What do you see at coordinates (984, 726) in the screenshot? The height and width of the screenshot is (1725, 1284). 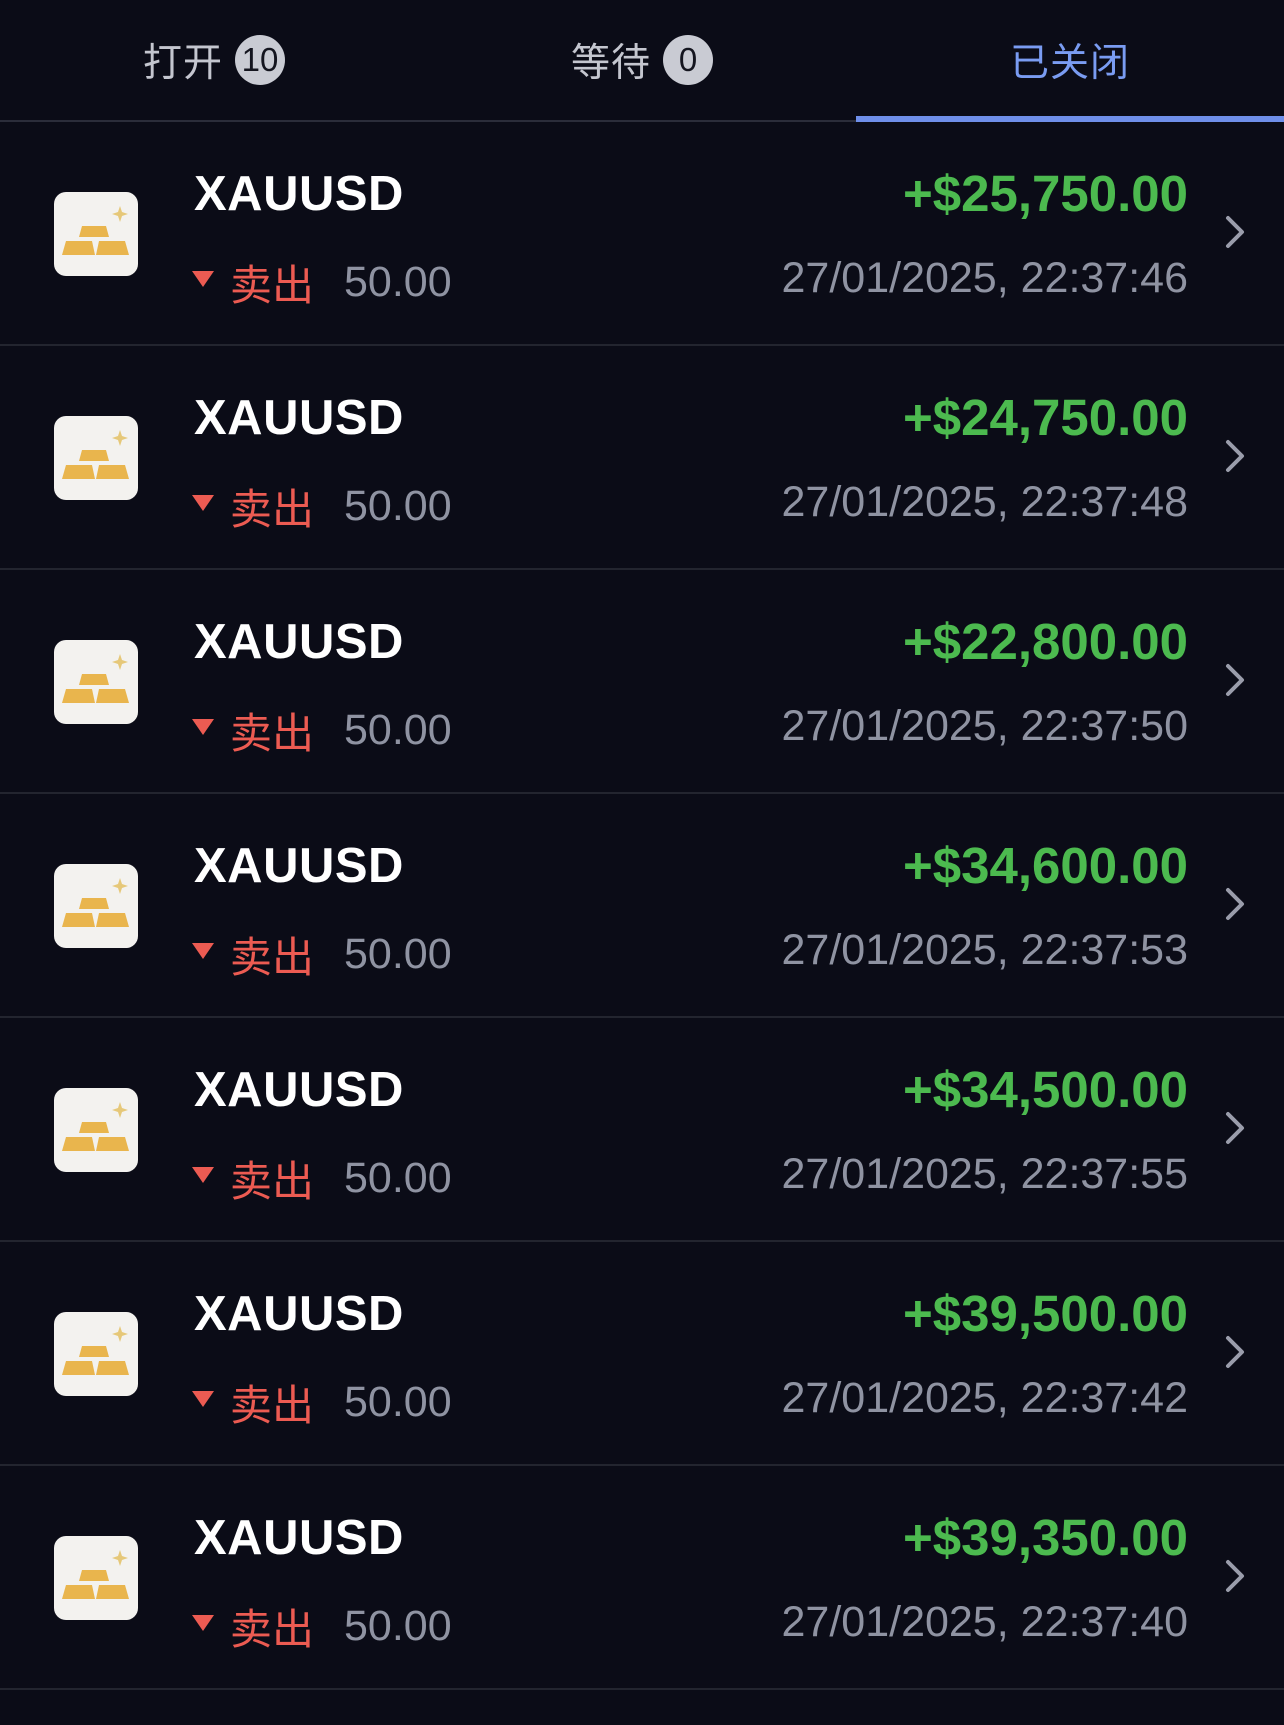 I see `trade-close-time: 27/01/2025, 22:37:50` at bounding box center [984, 726].